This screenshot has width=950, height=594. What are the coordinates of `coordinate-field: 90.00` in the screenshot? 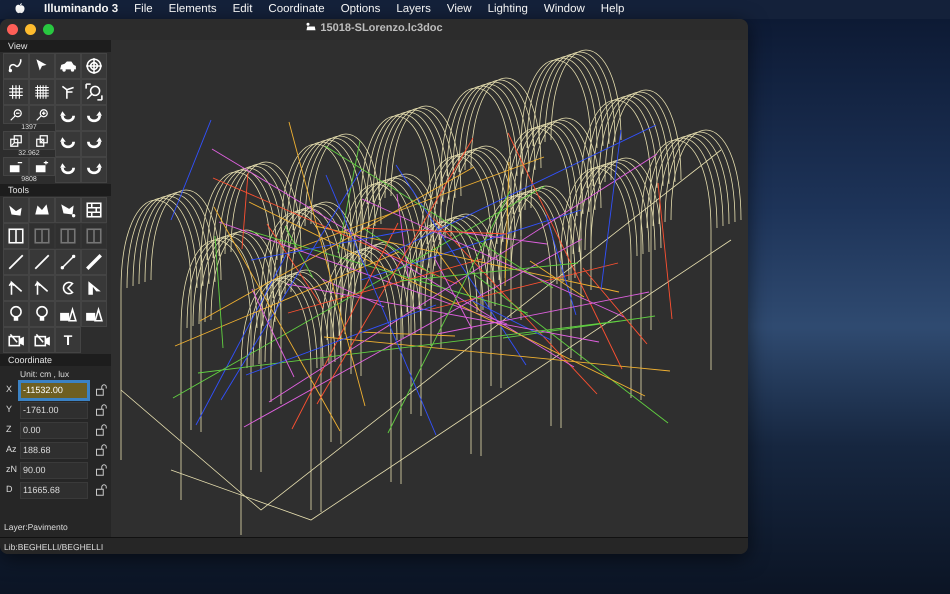 It's located at (54, 470).